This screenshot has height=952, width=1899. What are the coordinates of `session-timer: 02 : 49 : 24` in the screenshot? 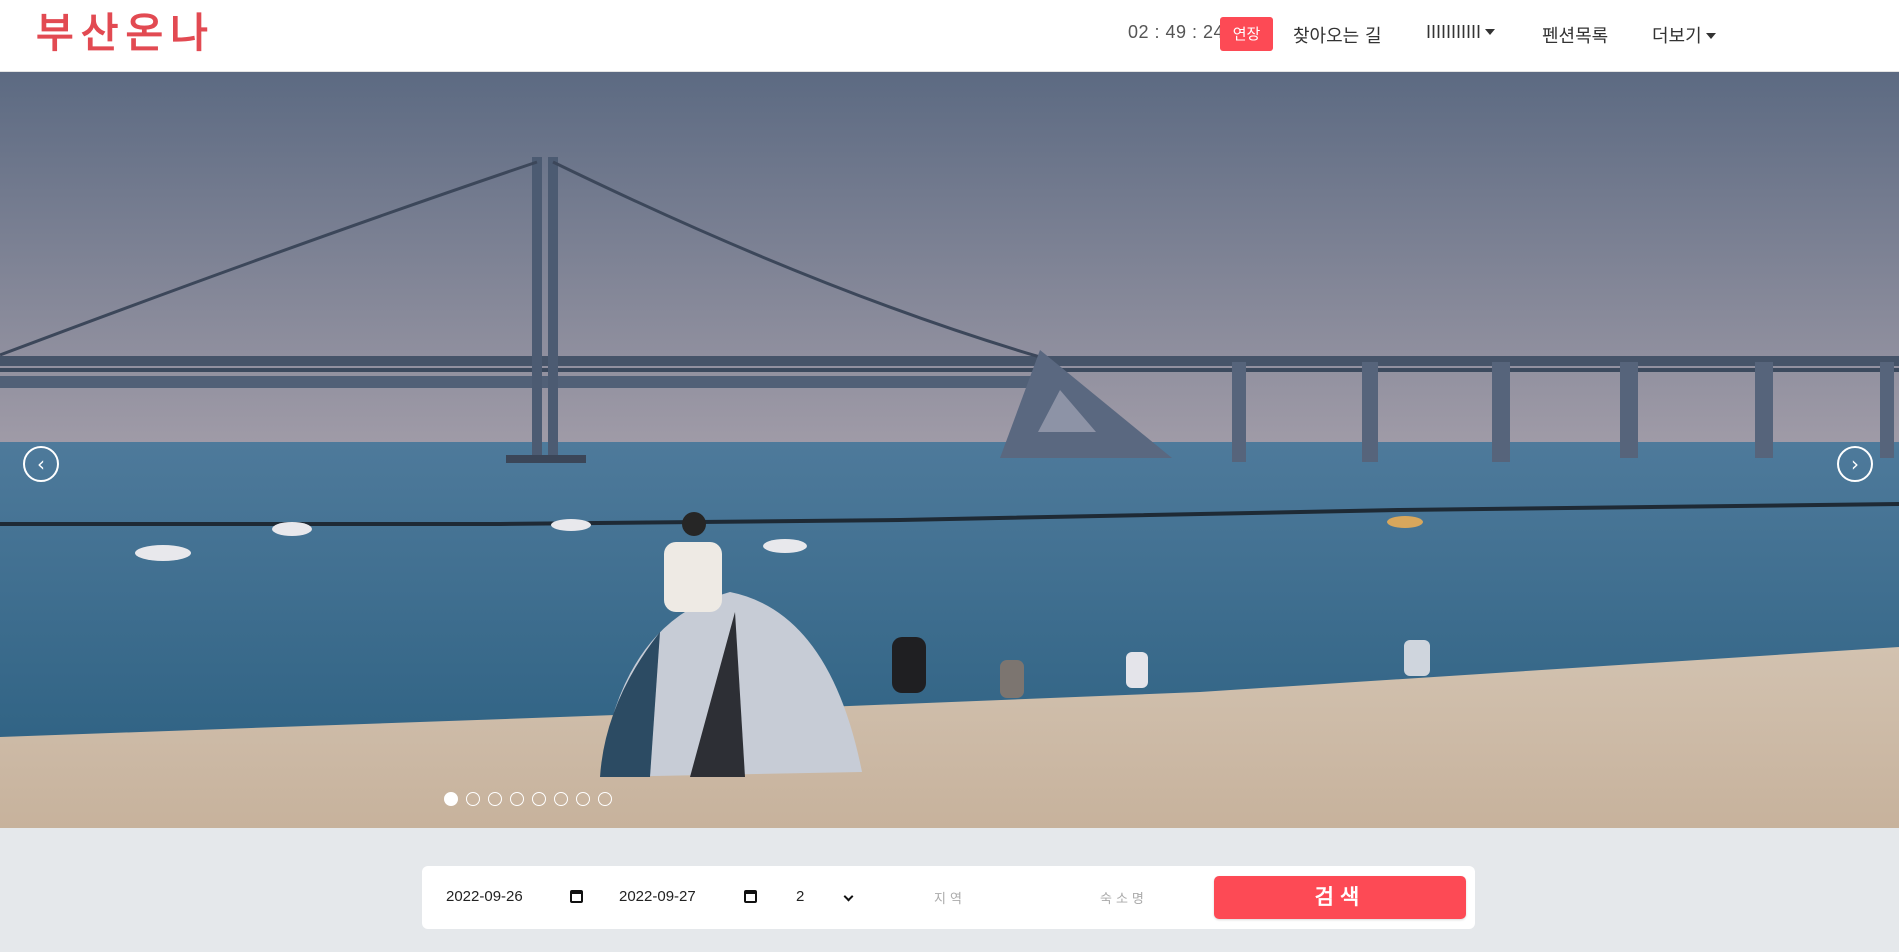 It's located at (1176, 32).